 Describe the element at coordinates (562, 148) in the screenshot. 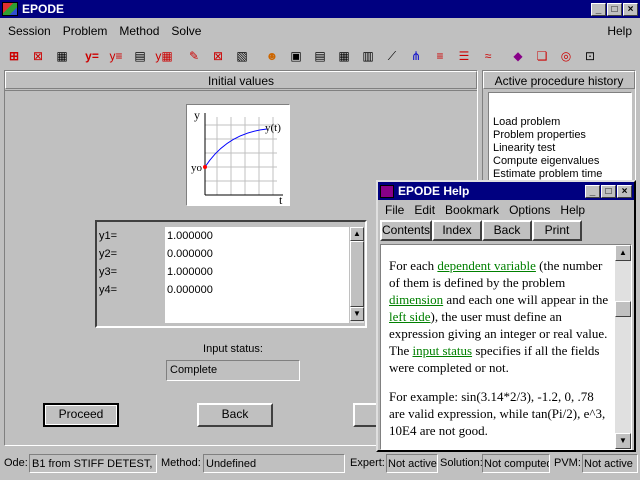

I see `history-item: Linearity test` at that location.